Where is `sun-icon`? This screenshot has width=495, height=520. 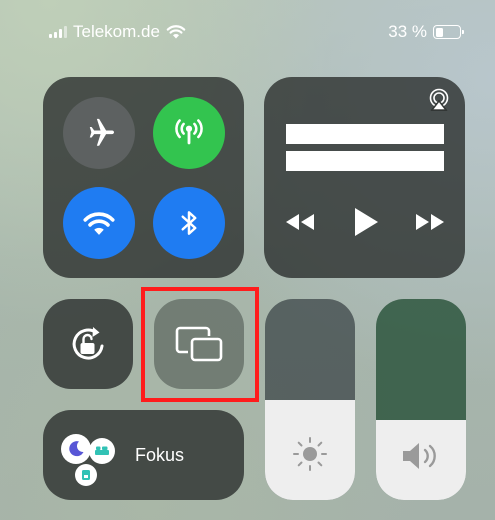 sun-icon is located at coordinates (310, 454).